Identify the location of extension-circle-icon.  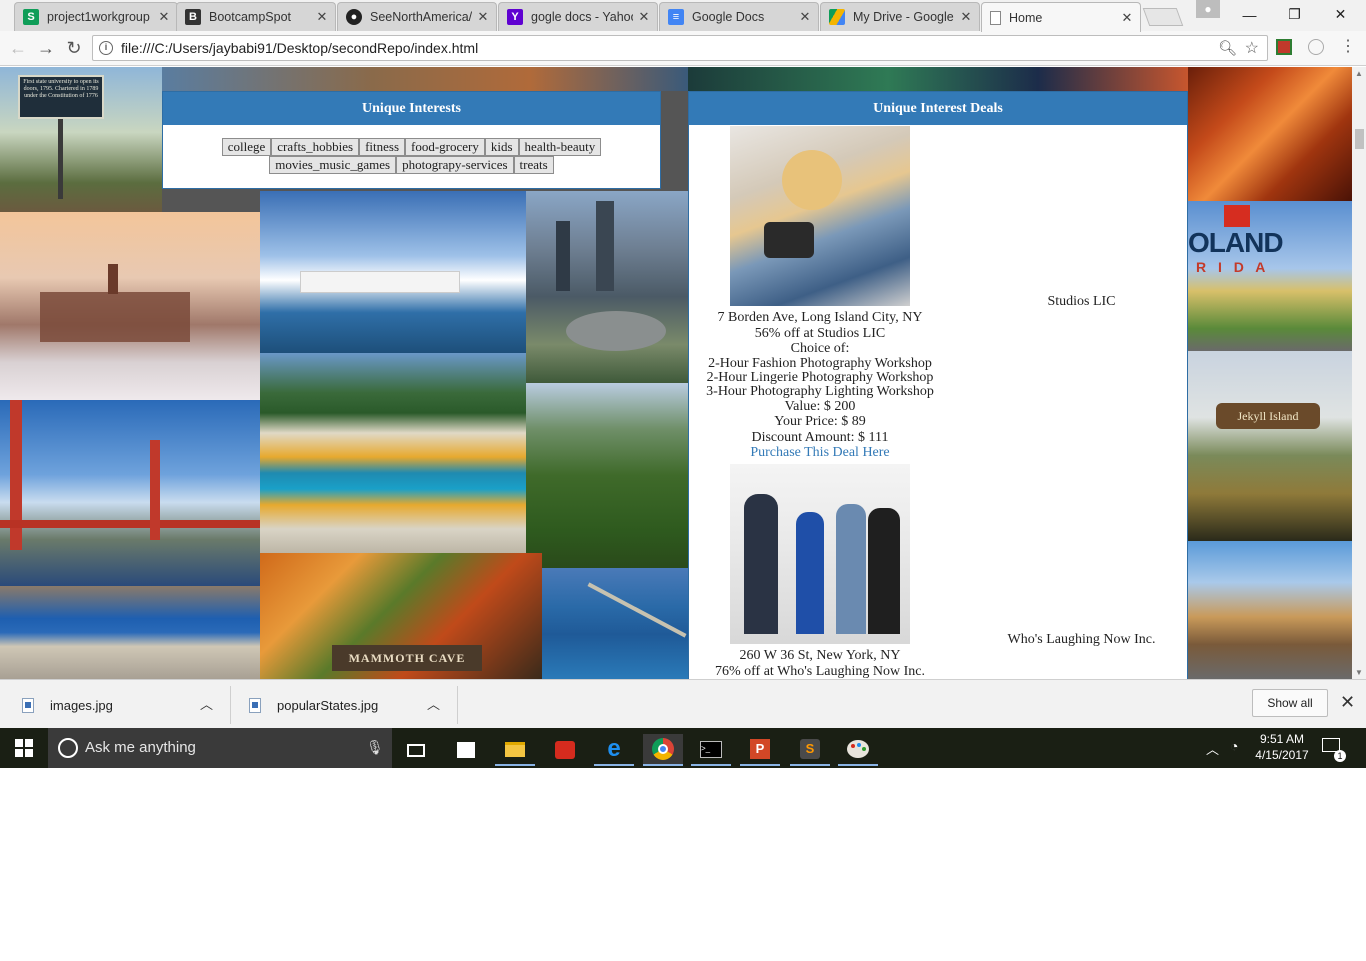
(1316, 47).